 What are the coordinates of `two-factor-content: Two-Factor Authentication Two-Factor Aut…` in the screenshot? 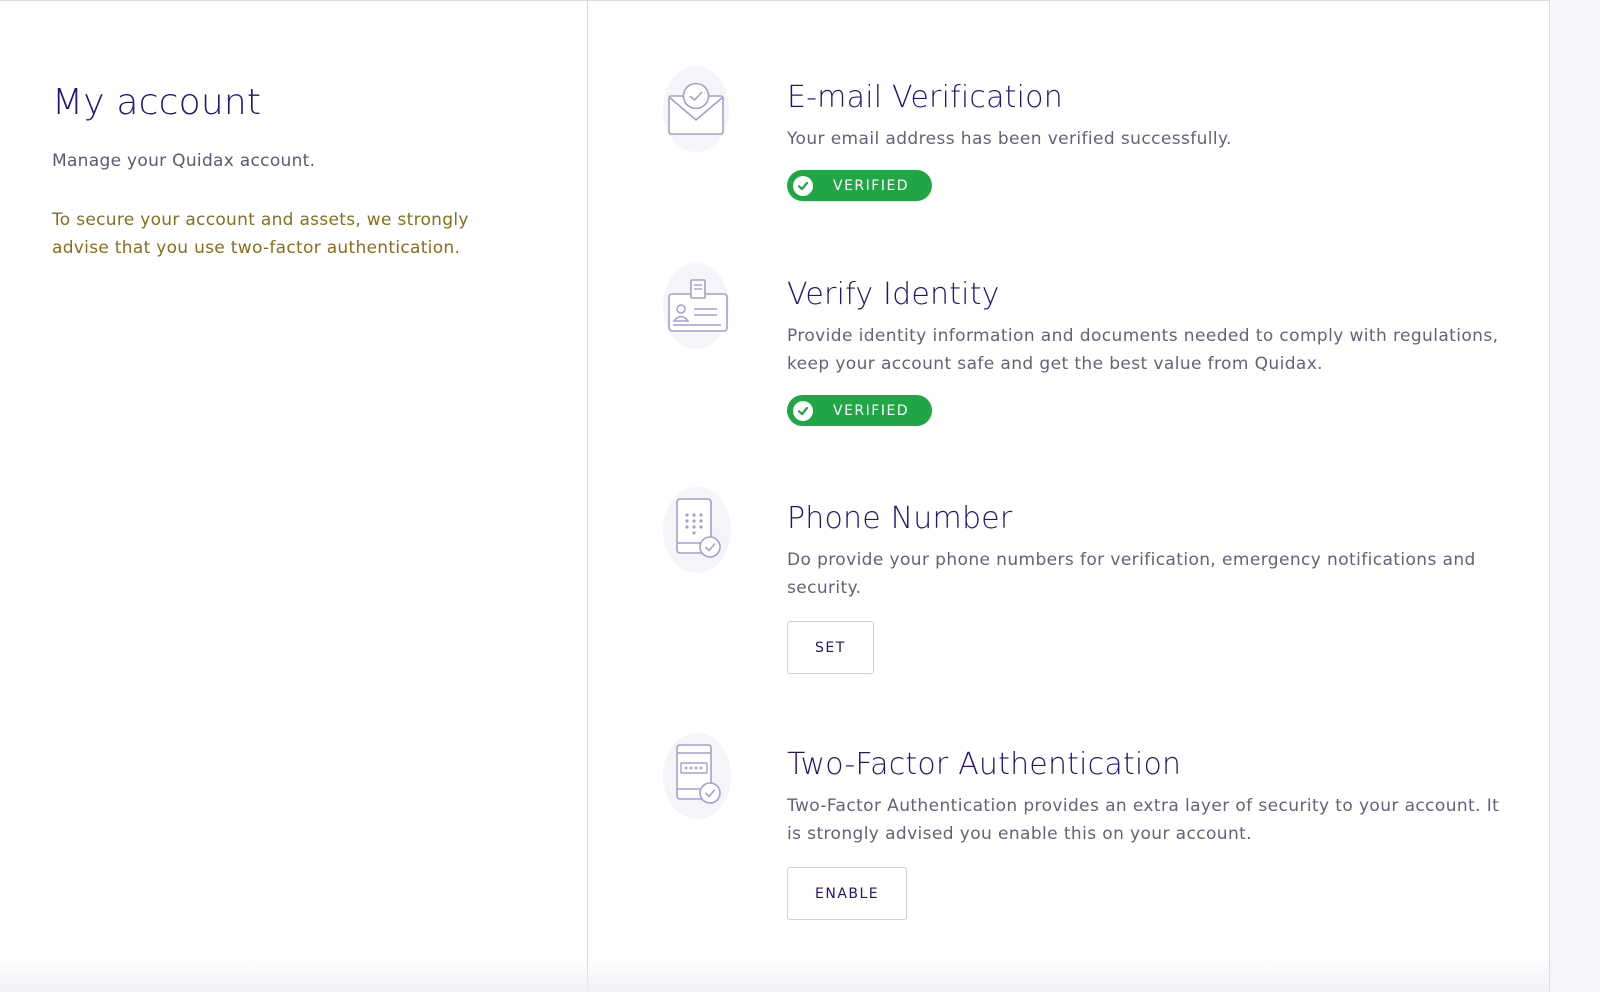 It's located at (1147, 833).